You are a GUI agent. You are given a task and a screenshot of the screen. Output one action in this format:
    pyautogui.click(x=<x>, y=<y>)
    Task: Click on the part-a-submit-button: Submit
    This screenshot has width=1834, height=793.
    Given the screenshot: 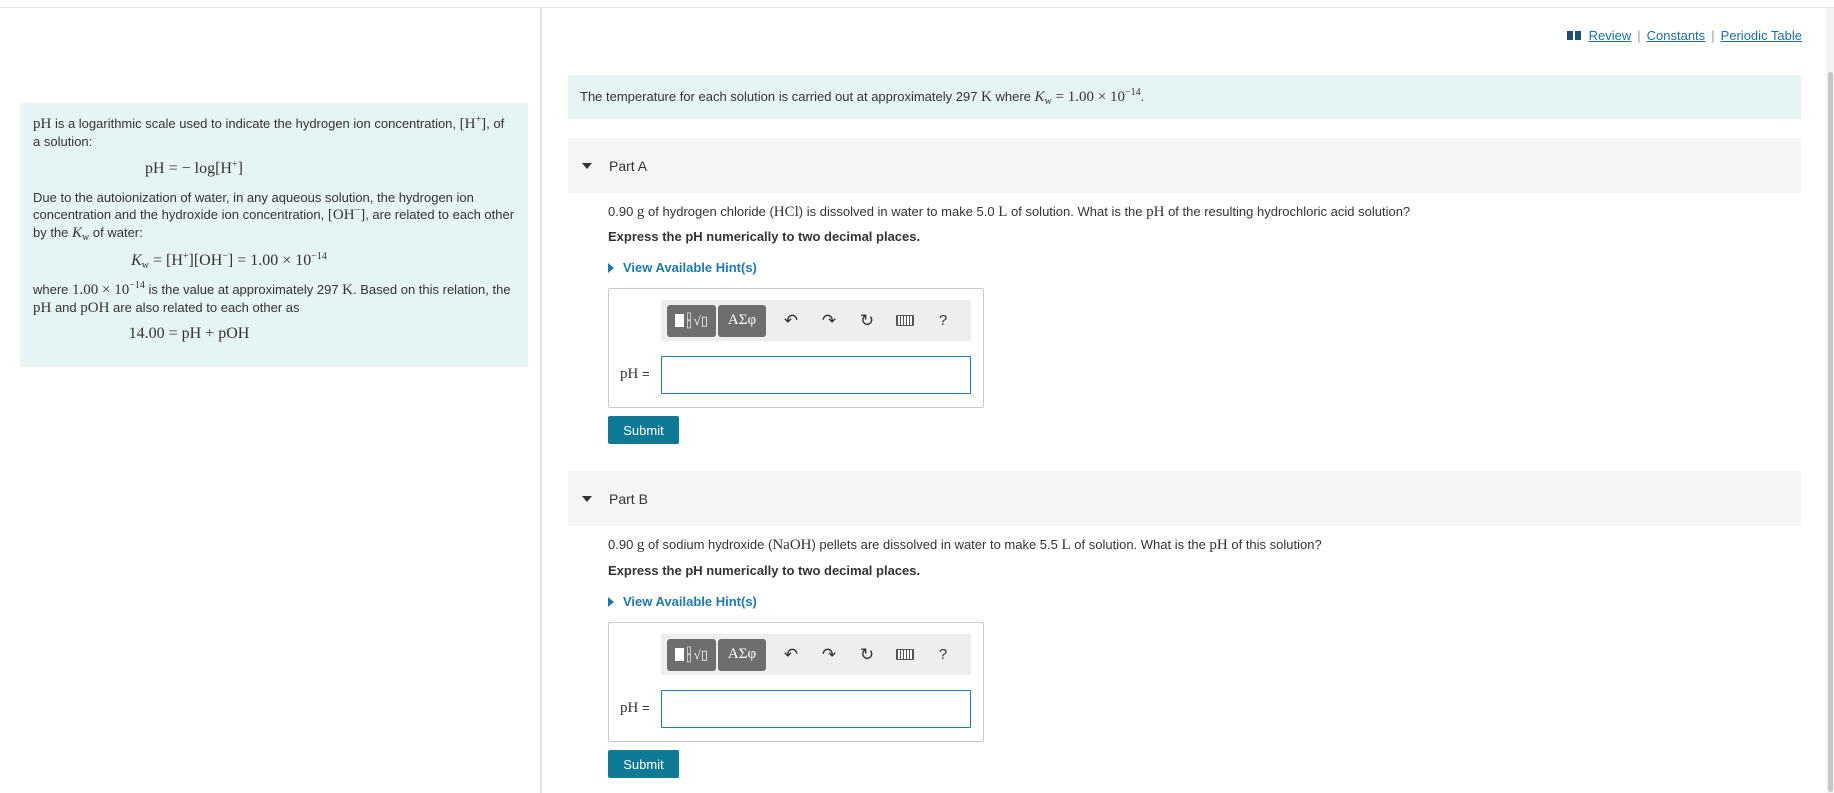 What is the action you would take?
    pyautogui.click(x=643, y=430)
    